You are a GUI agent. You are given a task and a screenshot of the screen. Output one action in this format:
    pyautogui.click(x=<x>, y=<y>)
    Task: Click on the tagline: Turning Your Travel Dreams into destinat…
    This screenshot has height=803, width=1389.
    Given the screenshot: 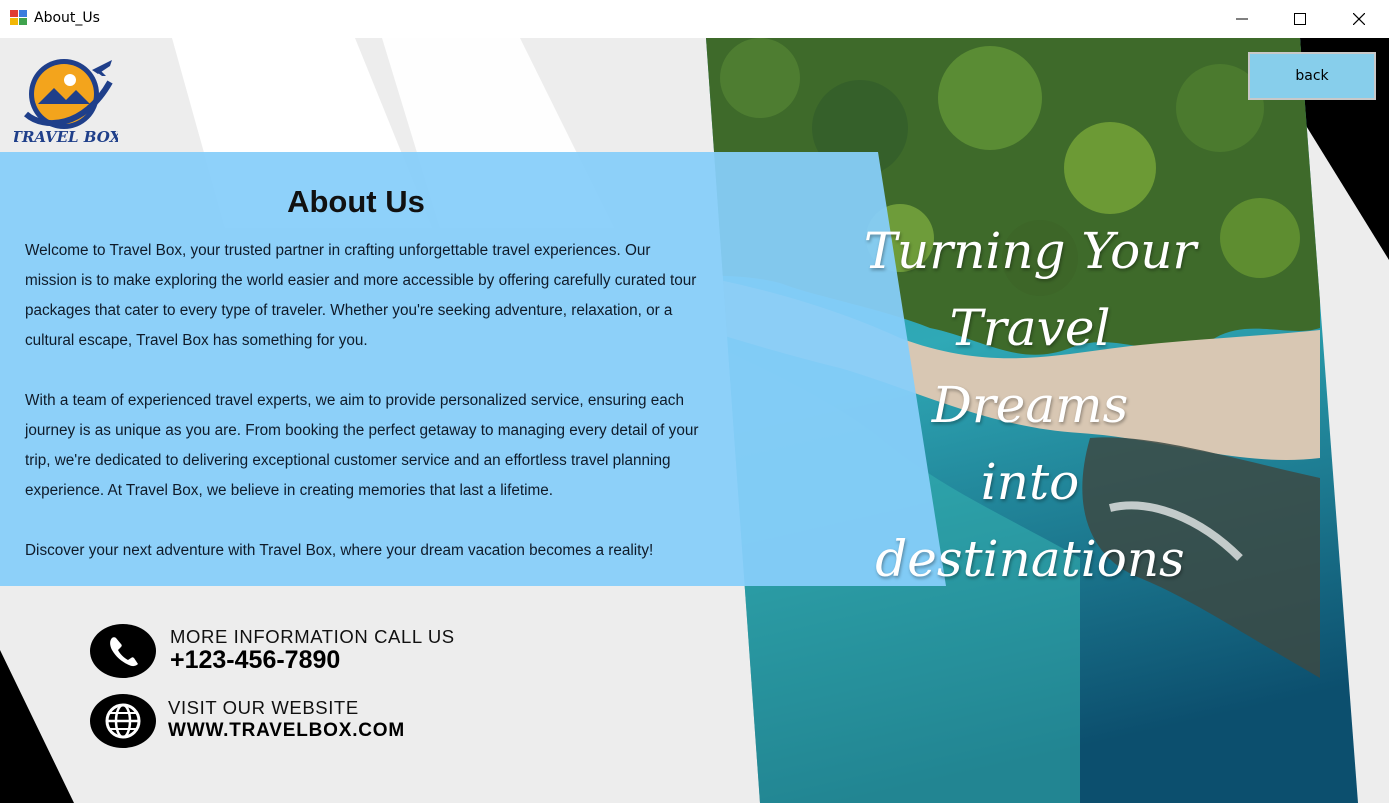 What is the action you would take?
    pyautogui.click(x=1030, y=405)
    